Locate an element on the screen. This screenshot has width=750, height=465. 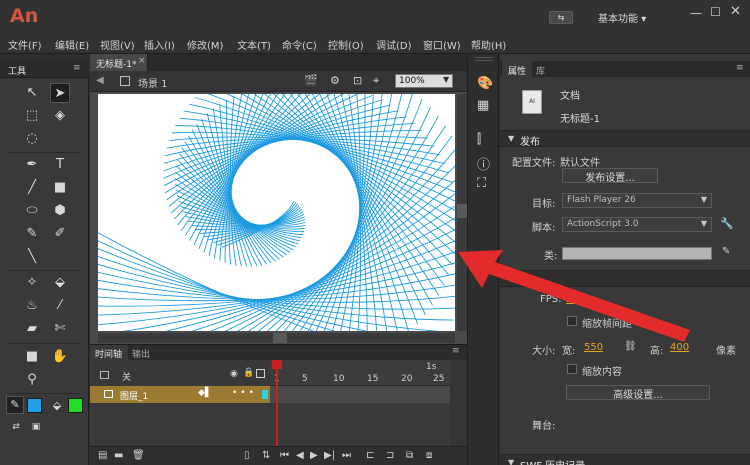
outline-icon is located at coordinates (260, 373).